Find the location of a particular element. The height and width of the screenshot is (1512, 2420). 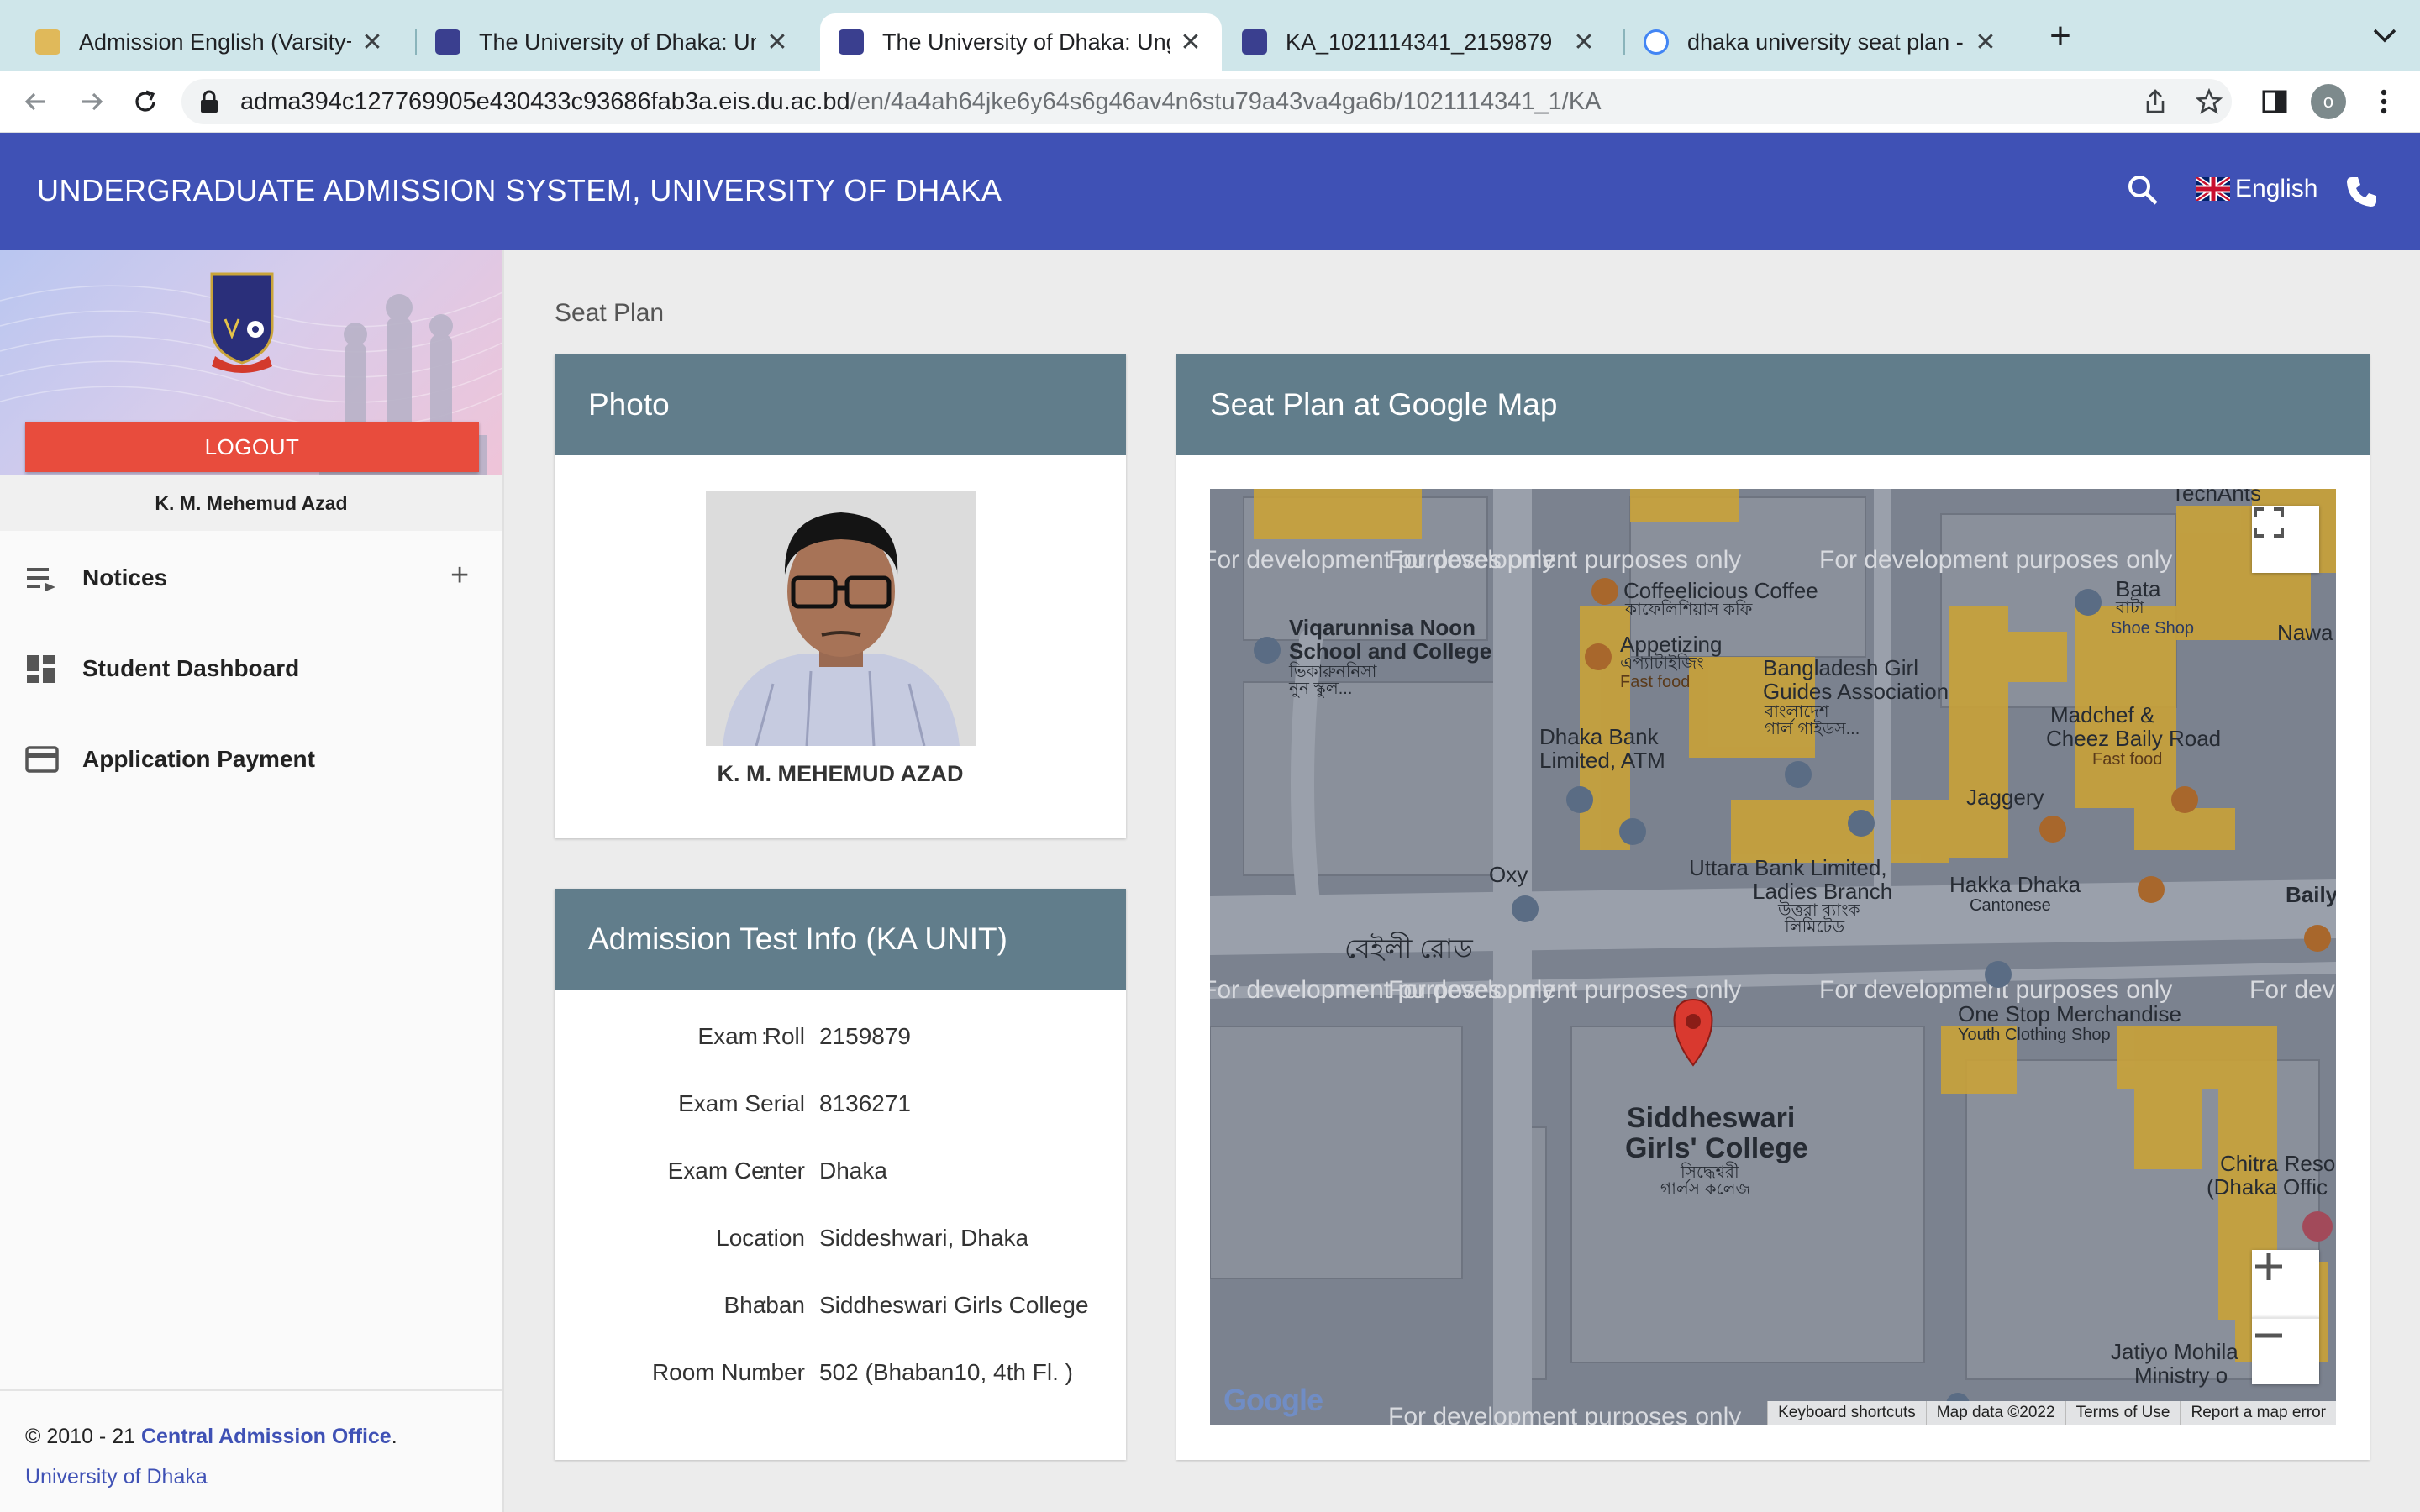

footer-period: . is located at coordinates (394, 1436).